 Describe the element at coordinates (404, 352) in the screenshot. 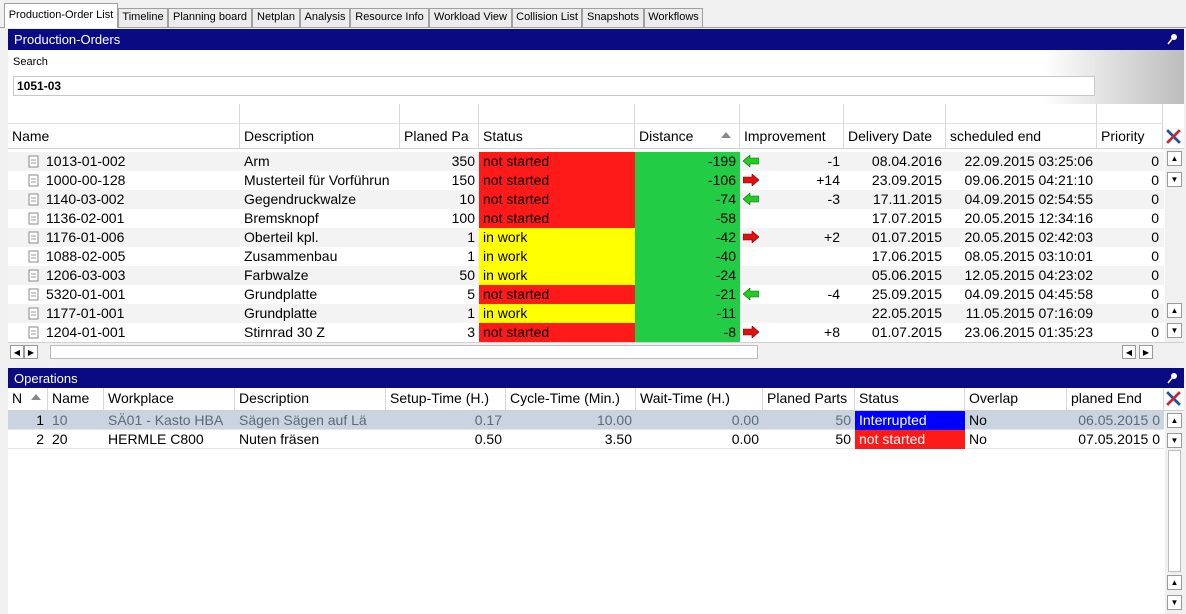

I see `horizontal-scroll-thumb` at that location.